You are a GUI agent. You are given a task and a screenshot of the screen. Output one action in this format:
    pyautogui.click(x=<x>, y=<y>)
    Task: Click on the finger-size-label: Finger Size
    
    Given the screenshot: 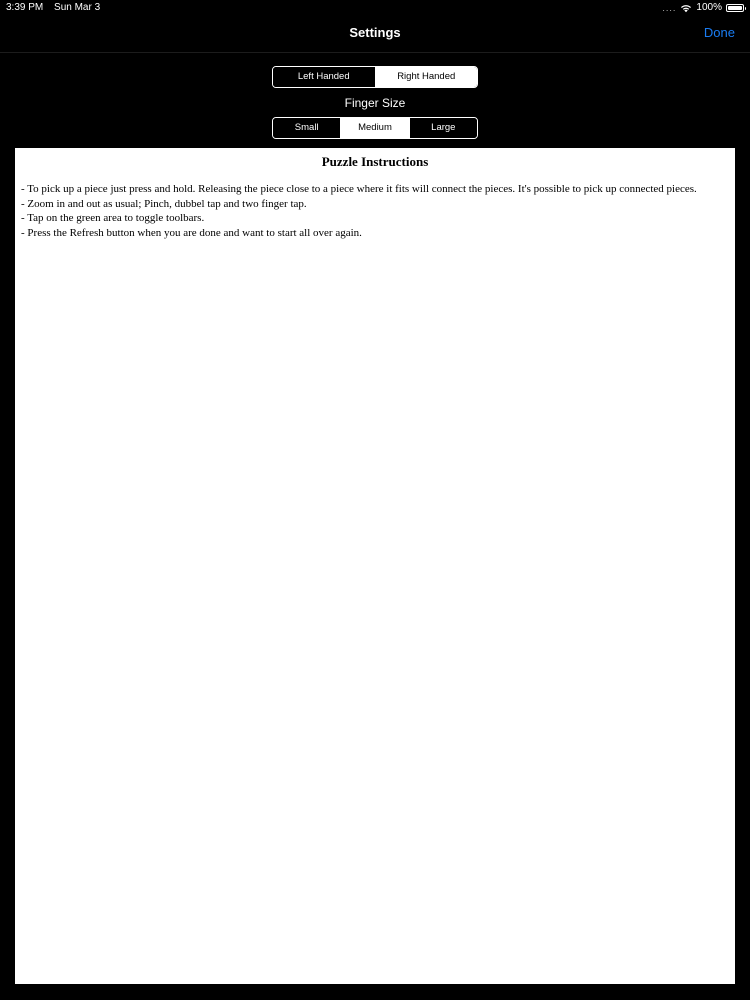 What is the action you would take?
    pyautogui.click(x=375, y=103)
    